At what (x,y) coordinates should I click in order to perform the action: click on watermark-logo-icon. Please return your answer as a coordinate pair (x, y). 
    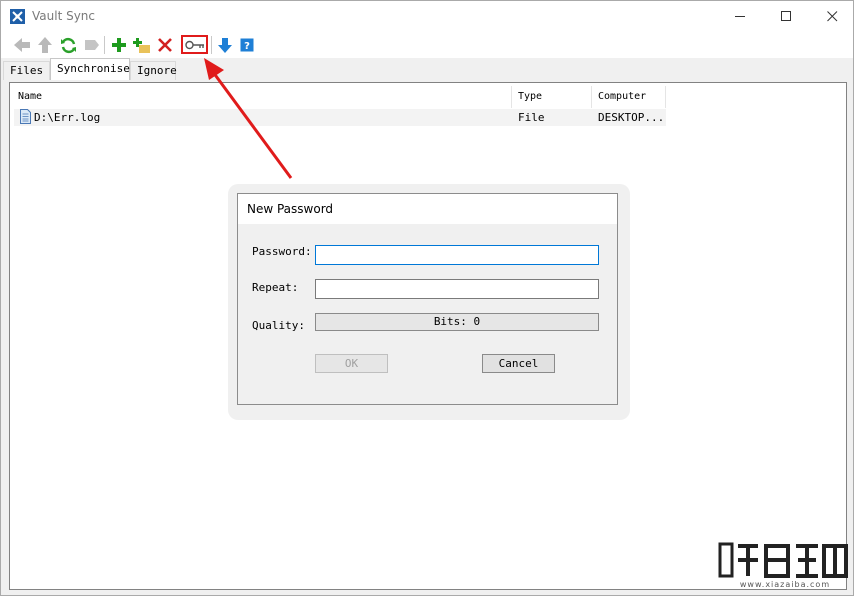
    Looking at the image, I should click on (783, 560).